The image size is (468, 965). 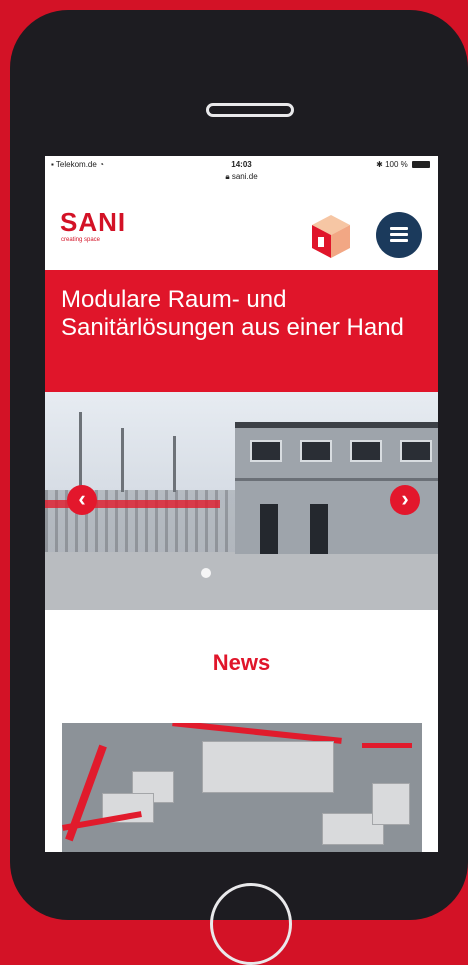 I want to click on news-heading: News, so click(x=241, y=662).